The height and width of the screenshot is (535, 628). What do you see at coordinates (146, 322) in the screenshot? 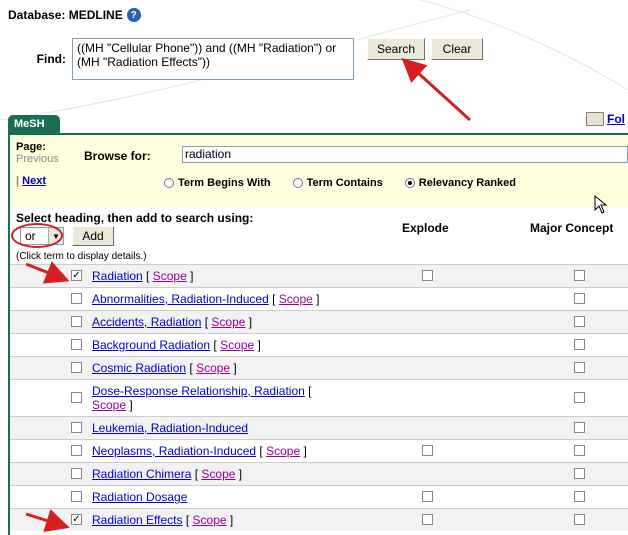
I see `term-link: Accidents, Radiation` at bounding box center [146, 322].